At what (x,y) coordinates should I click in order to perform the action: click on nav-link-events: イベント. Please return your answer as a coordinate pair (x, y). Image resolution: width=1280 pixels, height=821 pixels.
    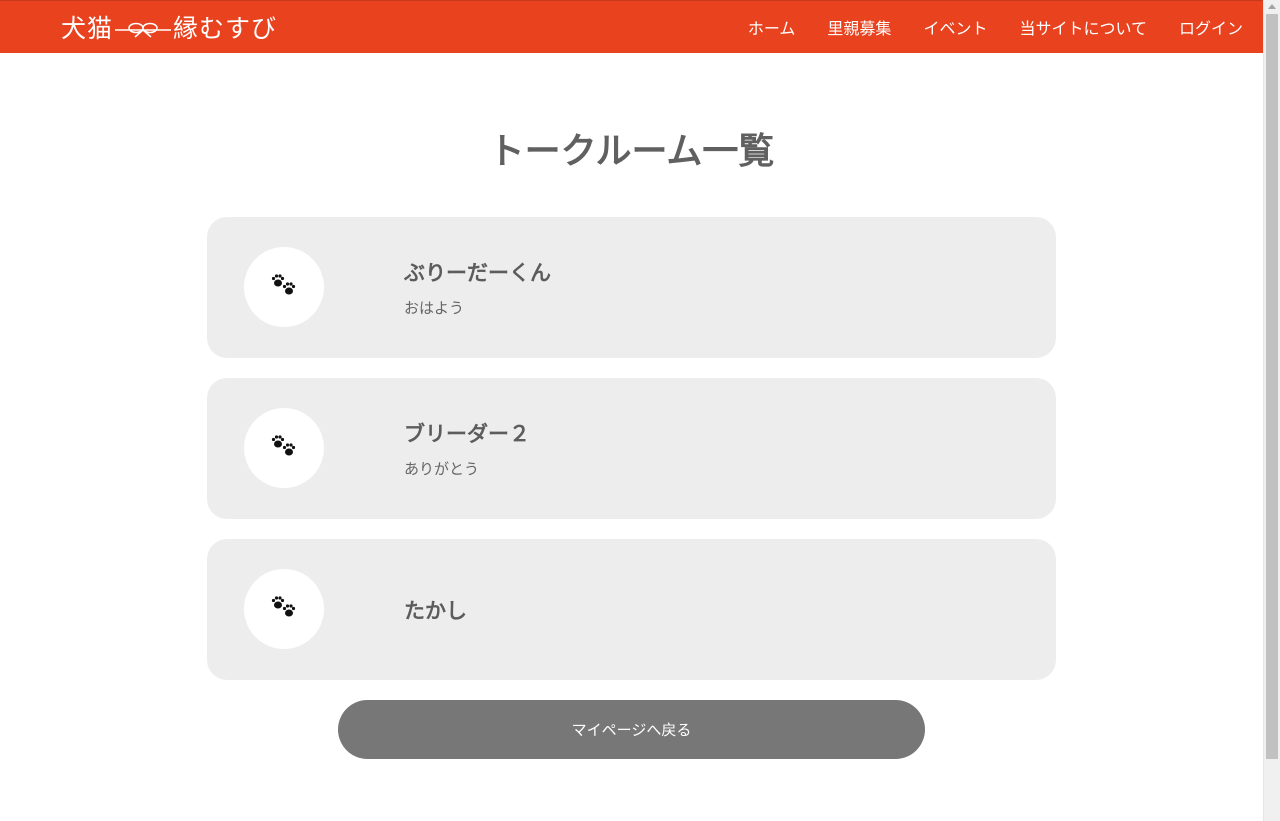
    Looking at the image, I should click on (955, 27).